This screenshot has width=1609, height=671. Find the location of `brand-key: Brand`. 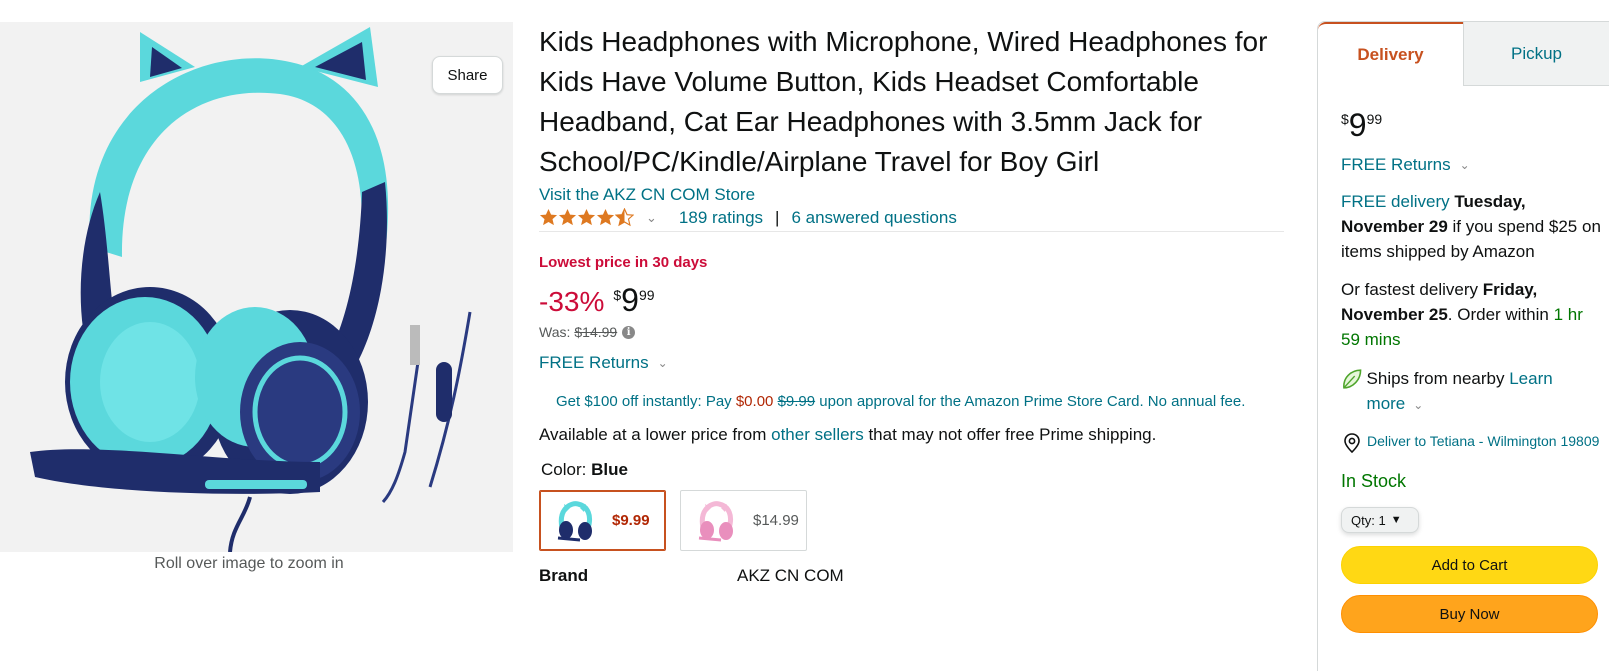

brand-key: Brand is located at coordinates (564, 575).